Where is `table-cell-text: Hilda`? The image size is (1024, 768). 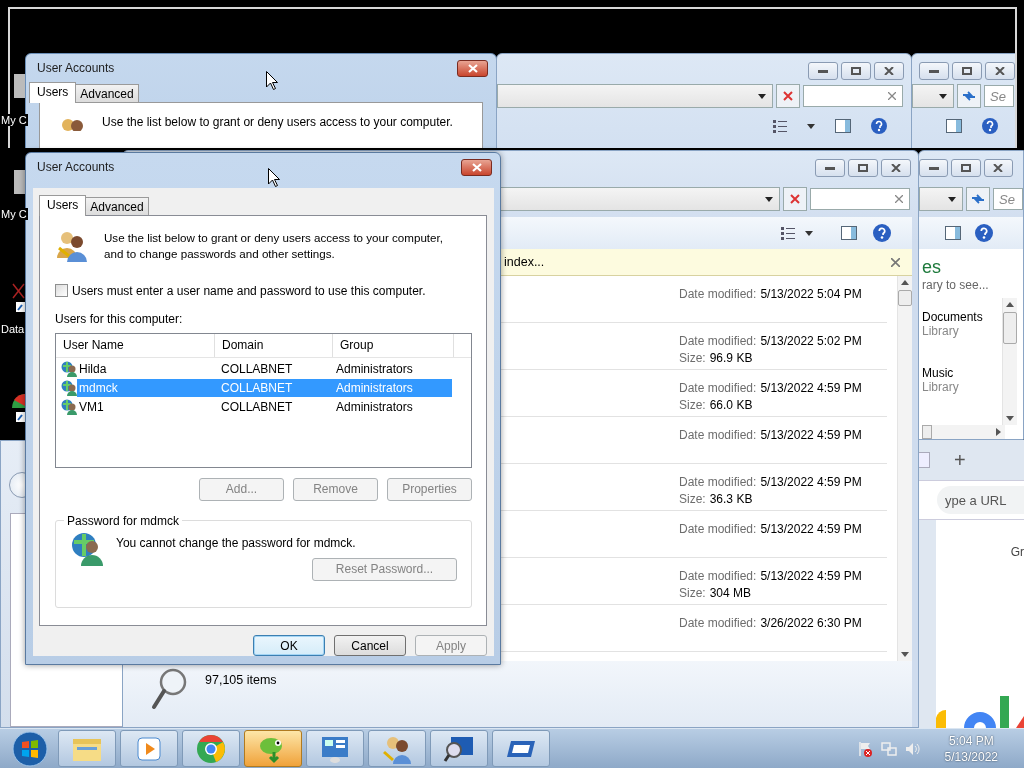
table-cell-text: Hilda is located at coordinates (93, 369).